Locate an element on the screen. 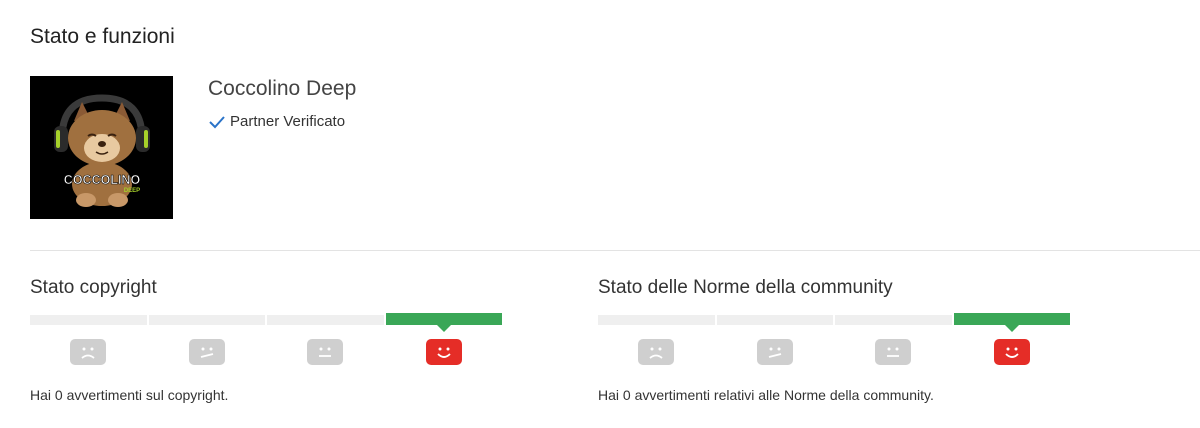 This screenshot has height=428, width=1200. copyright-status-title: Stato copyright is located at coordinates (93, 287).